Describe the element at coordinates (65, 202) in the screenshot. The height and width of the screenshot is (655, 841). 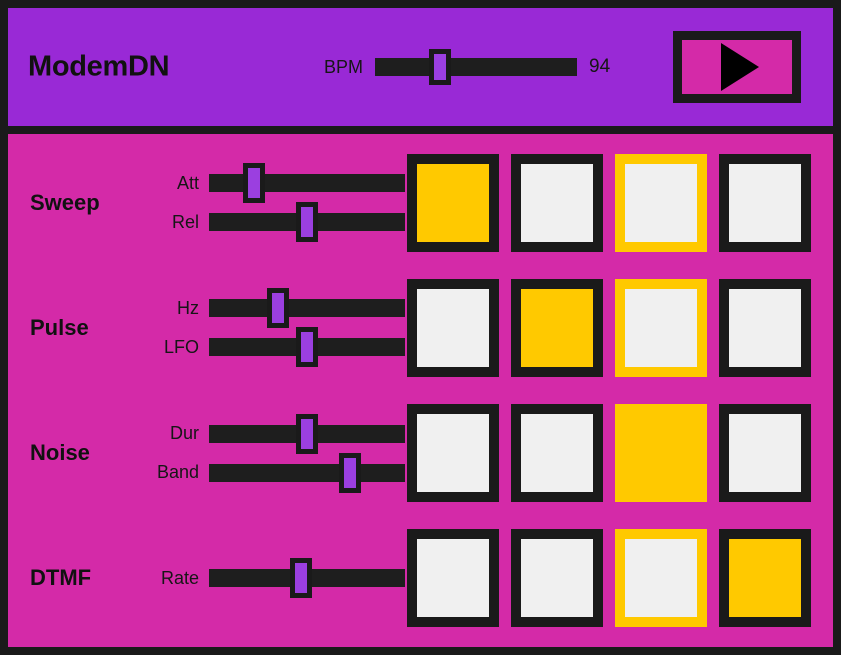
I see `track-name-sweep: Sweep` at that location.